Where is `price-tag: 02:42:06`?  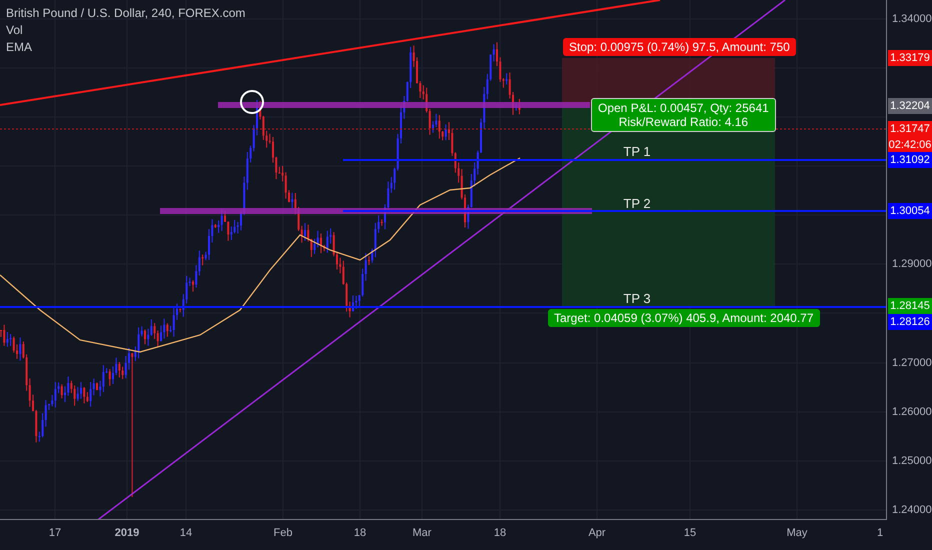
price-tag: 02:42:06 is located at coordinates (910, 145).